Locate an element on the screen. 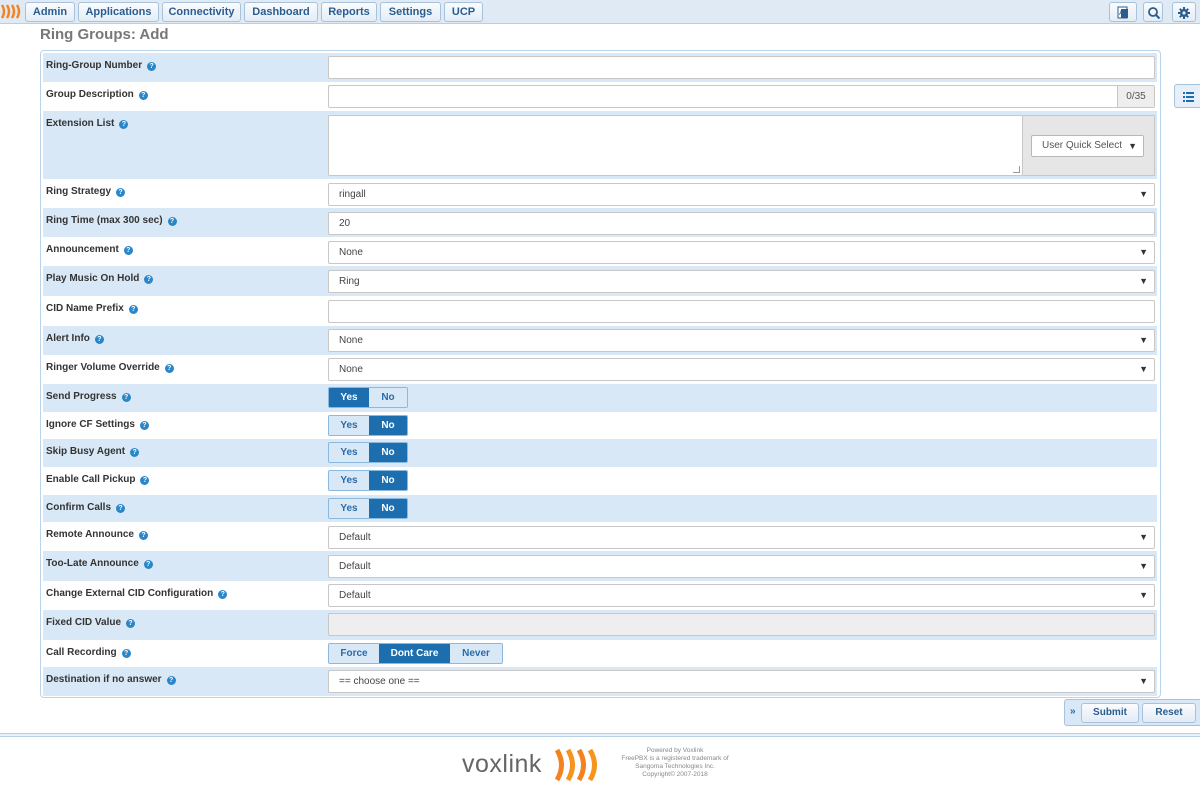  nav-reports: Reports is located at coordinates (349, 12).